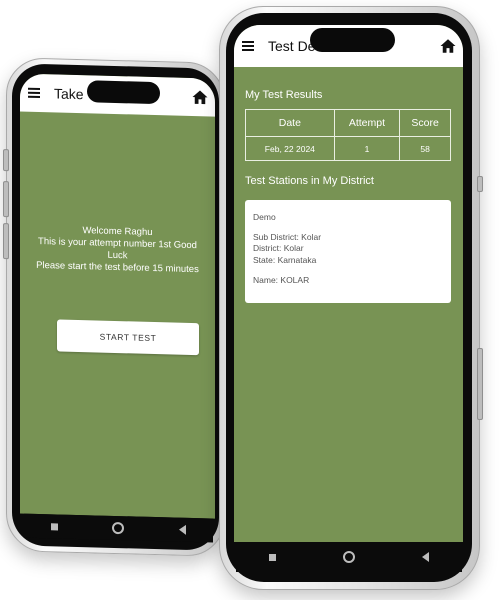 The image size is (500, 600). Describe the element at coordinates (287, 236) in the screenshot. I see `station-sub-district: Sub District: Kolar` at that location.